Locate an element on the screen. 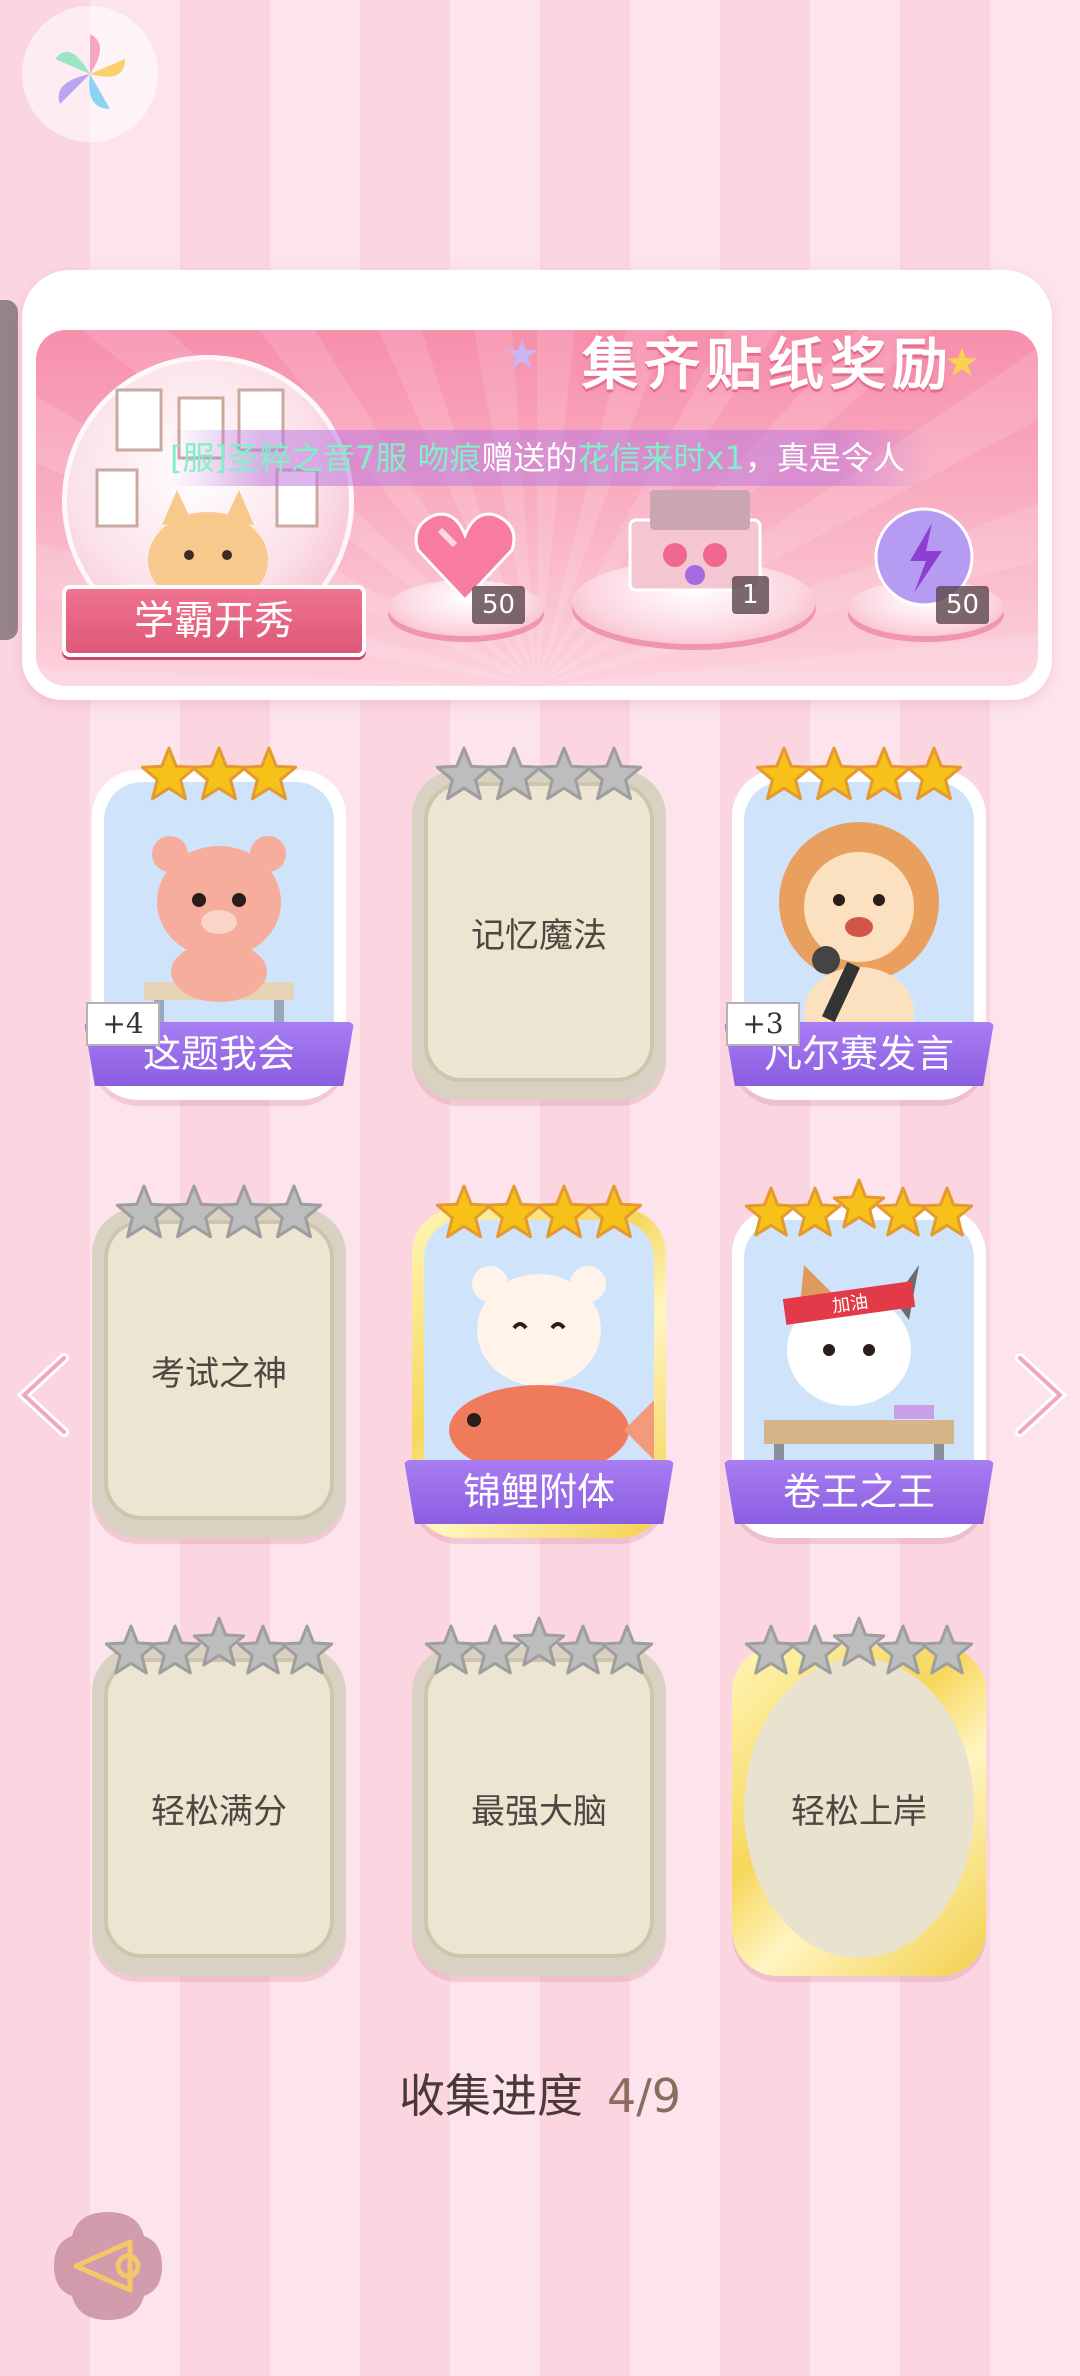  card-locked-name: 轻松满分 is located at coordinates (219, 1811).